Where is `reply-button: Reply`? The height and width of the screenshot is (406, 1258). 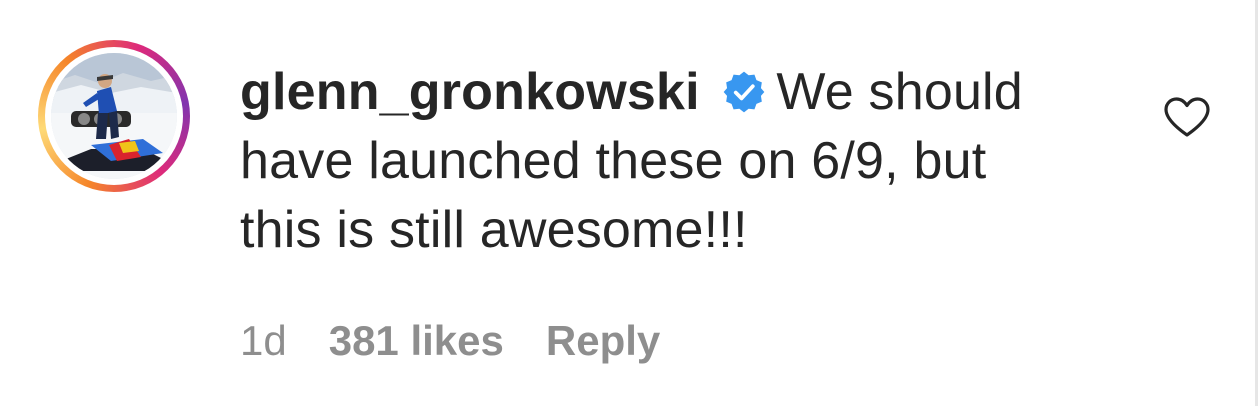
reply-button: Reply is located at coordinates (603, 341).